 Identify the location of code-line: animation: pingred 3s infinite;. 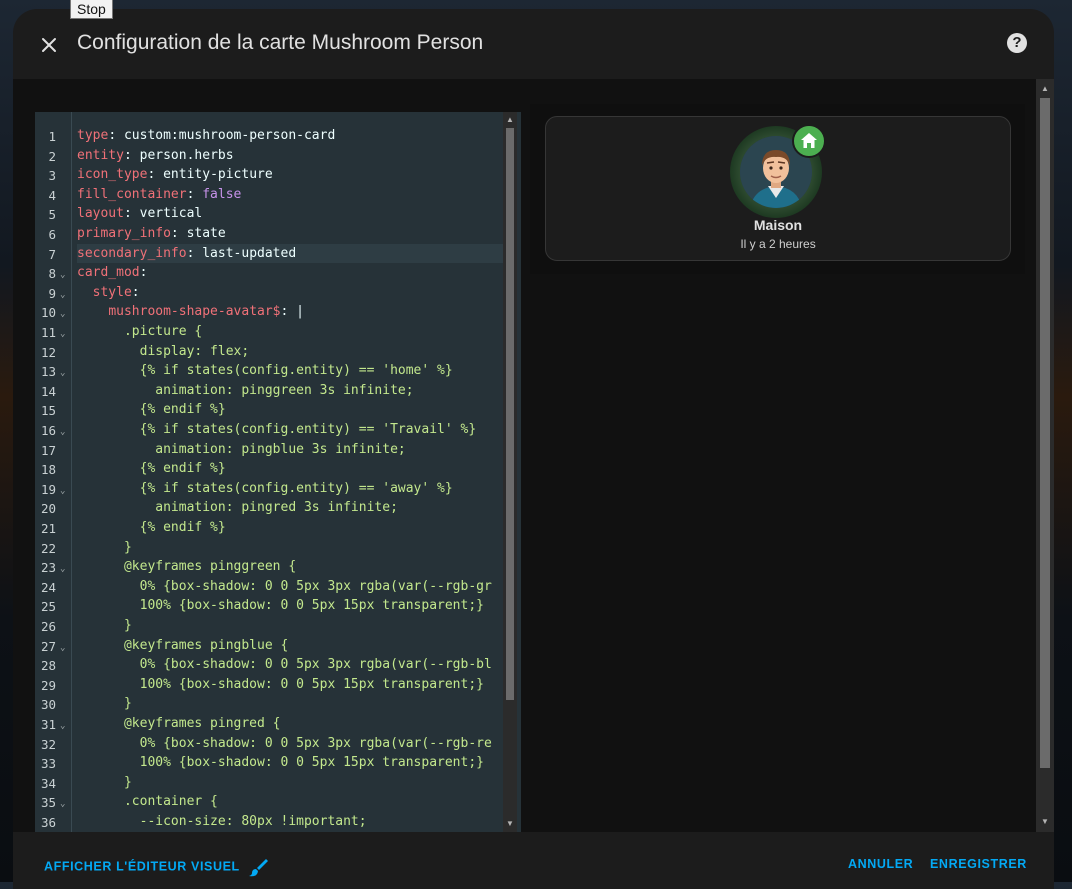
(292, 508).